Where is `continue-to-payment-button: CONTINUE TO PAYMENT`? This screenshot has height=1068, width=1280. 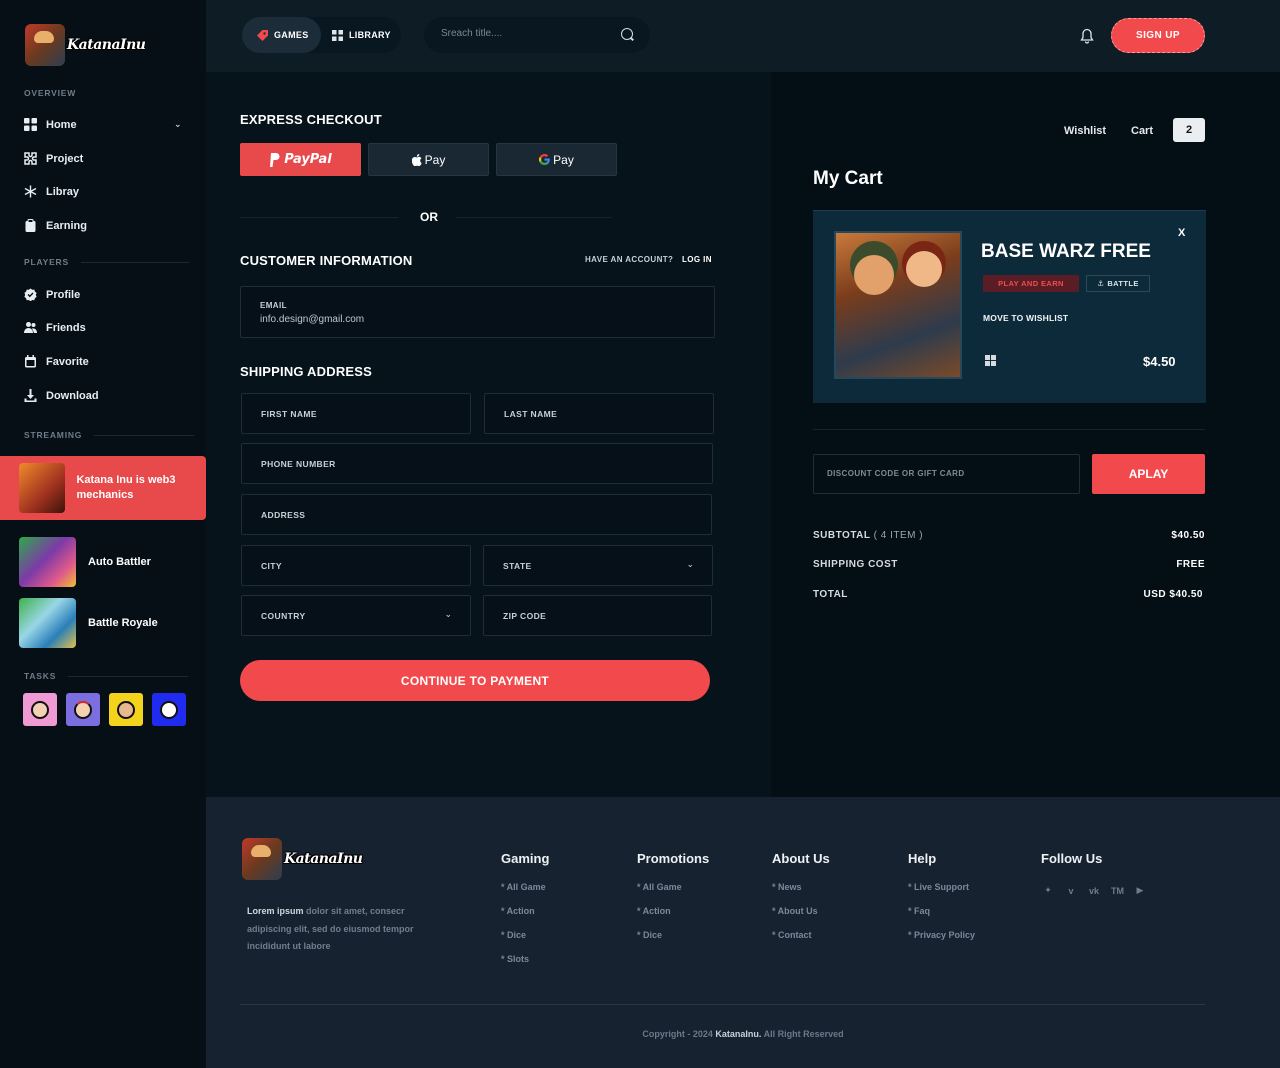
continue-to-payment-button: CONTINUE TO PAYMENT is located at coordinates (475, 680).